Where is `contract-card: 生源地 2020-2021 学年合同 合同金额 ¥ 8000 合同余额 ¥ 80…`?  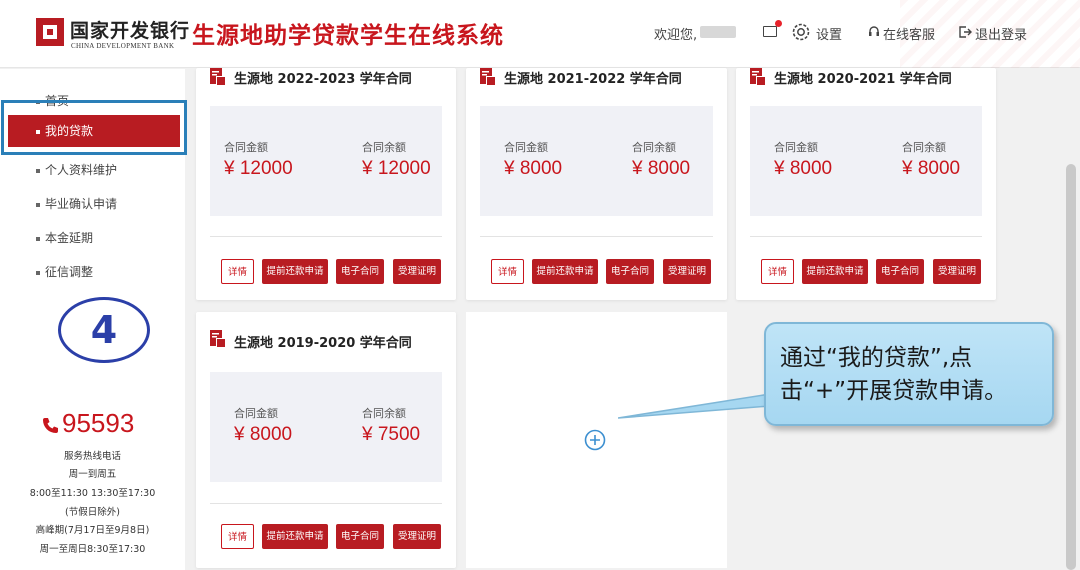 contract-card: 生源地 2020-2021 学年合同 合同金额 ¥ 8000 合同余额 ¥ 80… is located at coordinates (866, 184).